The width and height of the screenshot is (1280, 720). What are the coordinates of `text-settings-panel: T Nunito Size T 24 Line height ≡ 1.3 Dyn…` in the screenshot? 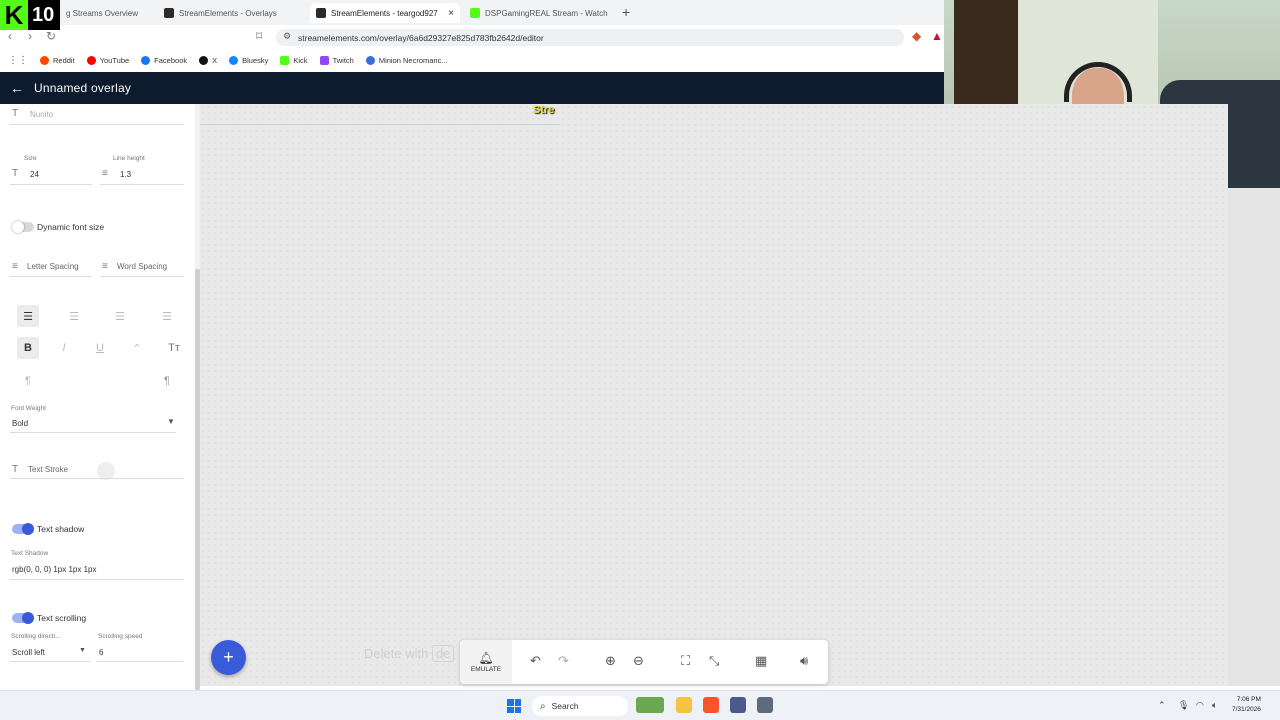 It's located at (98, 397).